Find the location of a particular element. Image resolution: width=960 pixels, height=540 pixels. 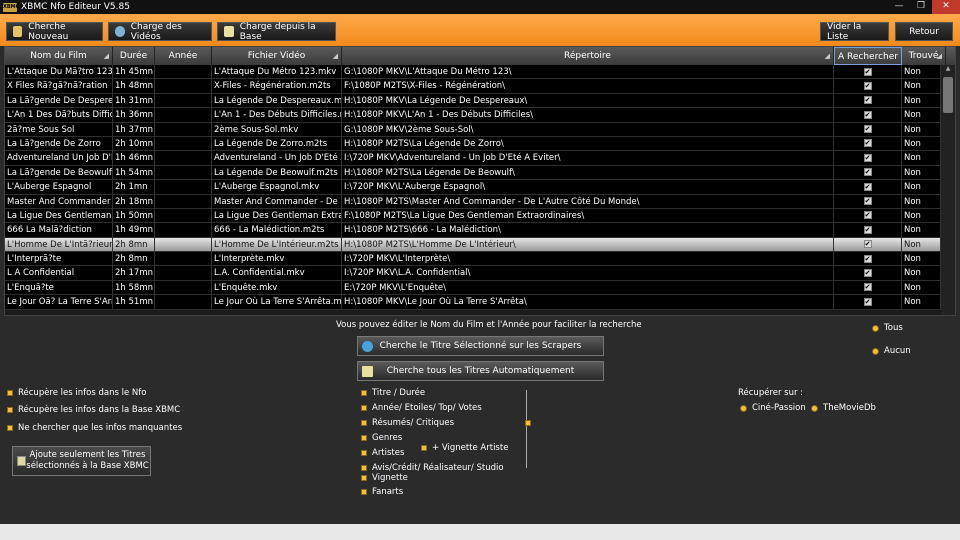

source-cine-passion-radio: Ciné-Passion is located at coordinates (773, 408).